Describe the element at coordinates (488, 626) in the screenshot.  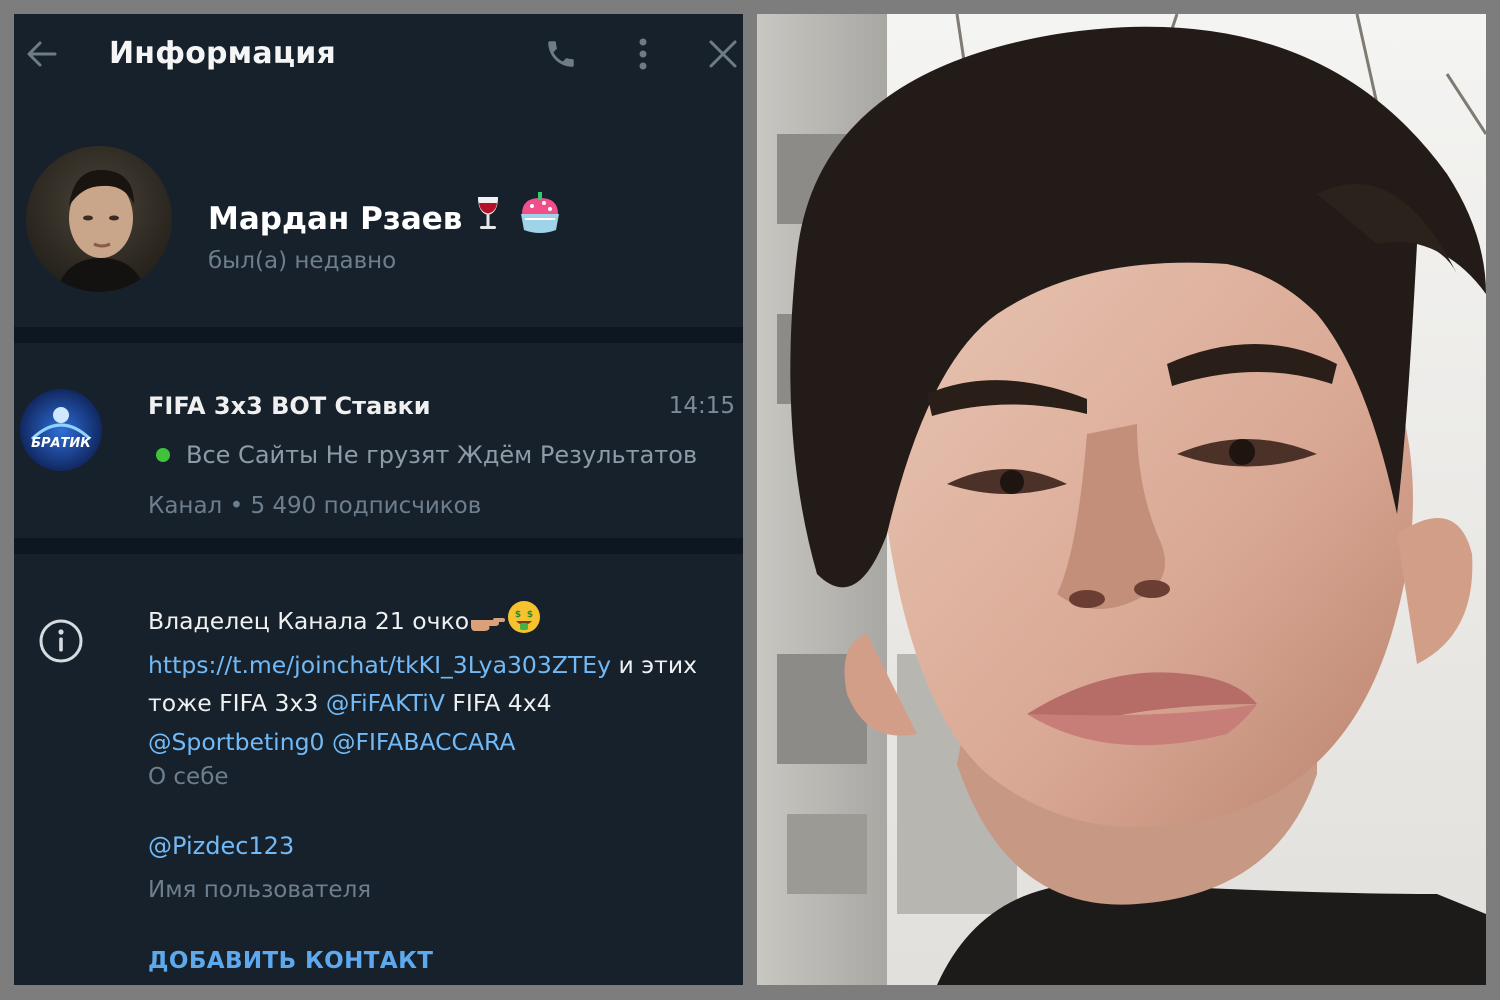
I see `pointing-hand-emoji` at that location.